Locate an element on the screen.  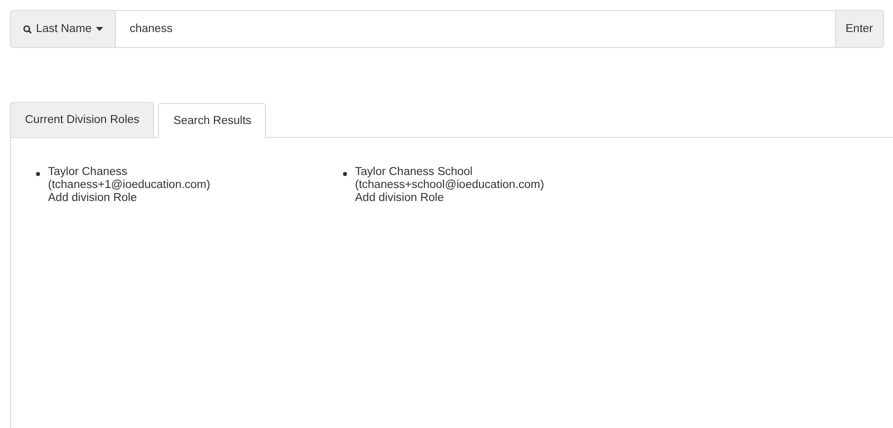
enter-button: Enter is located at coordinates (859, 29).